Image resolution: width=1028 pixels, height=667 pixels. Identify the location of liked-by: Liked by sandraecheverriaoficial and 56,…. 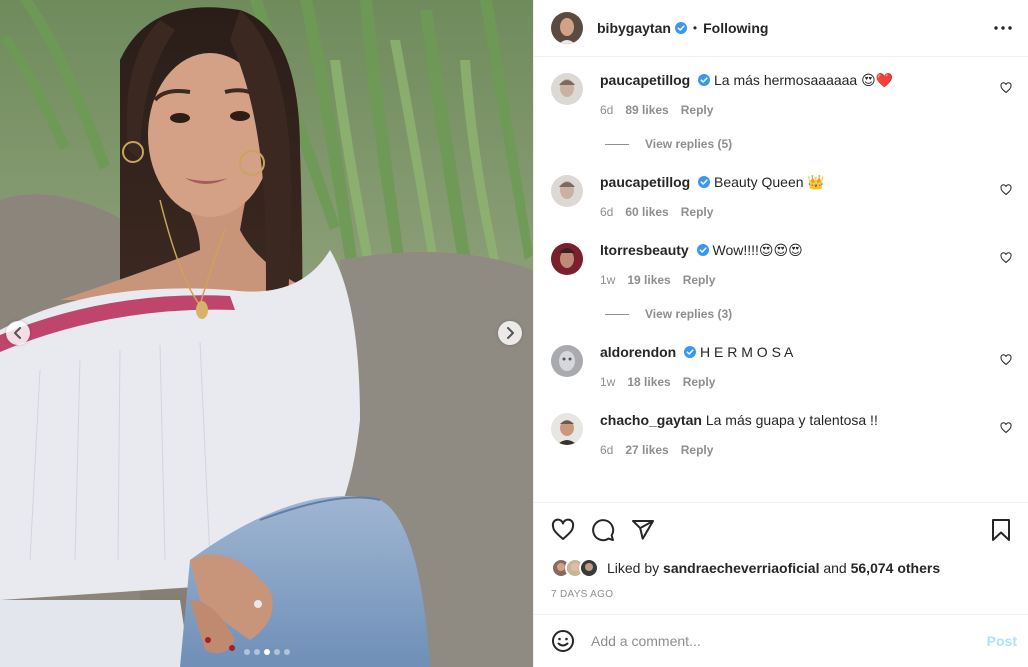
(781, 568).